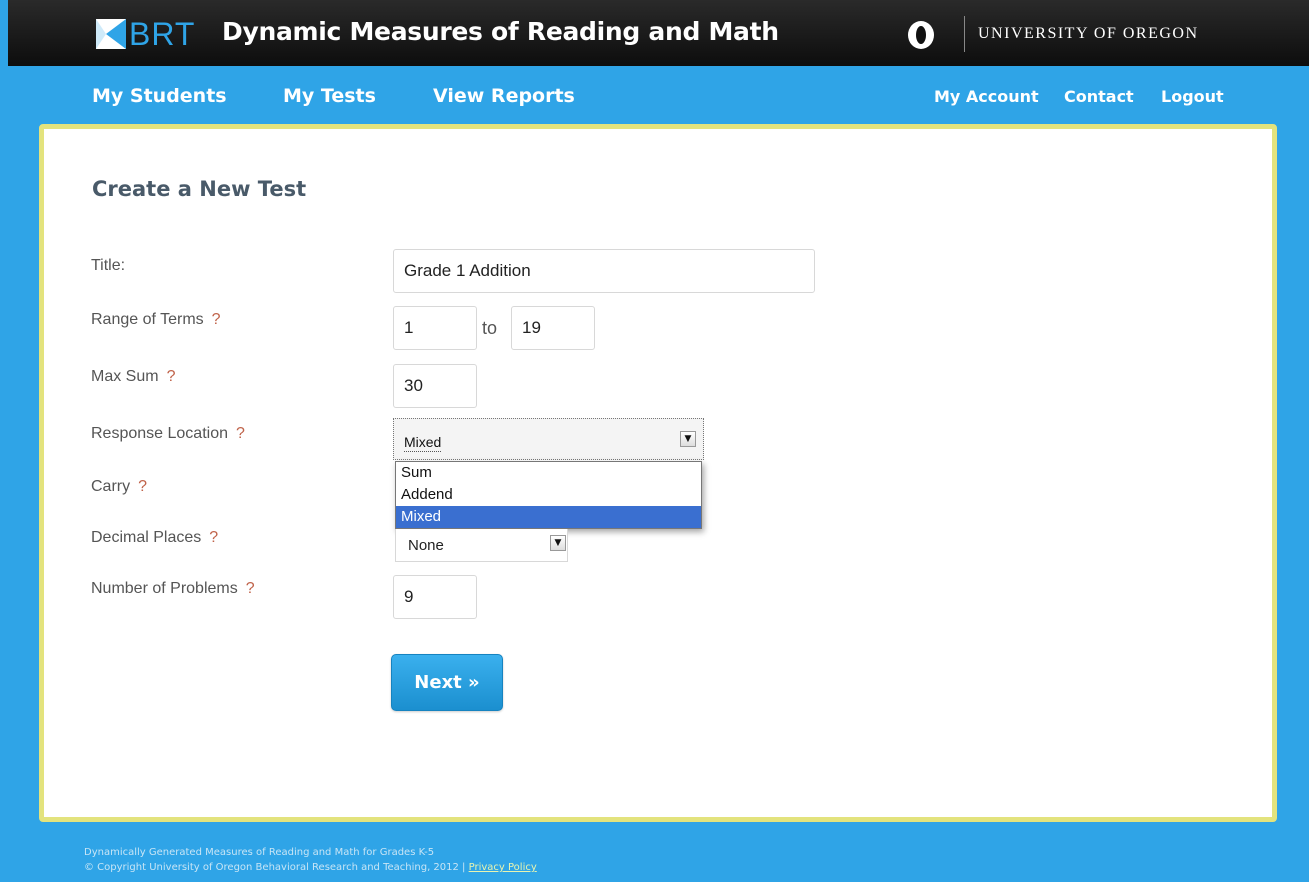  I want to click on option-addend: Addend, so click(548, 495).